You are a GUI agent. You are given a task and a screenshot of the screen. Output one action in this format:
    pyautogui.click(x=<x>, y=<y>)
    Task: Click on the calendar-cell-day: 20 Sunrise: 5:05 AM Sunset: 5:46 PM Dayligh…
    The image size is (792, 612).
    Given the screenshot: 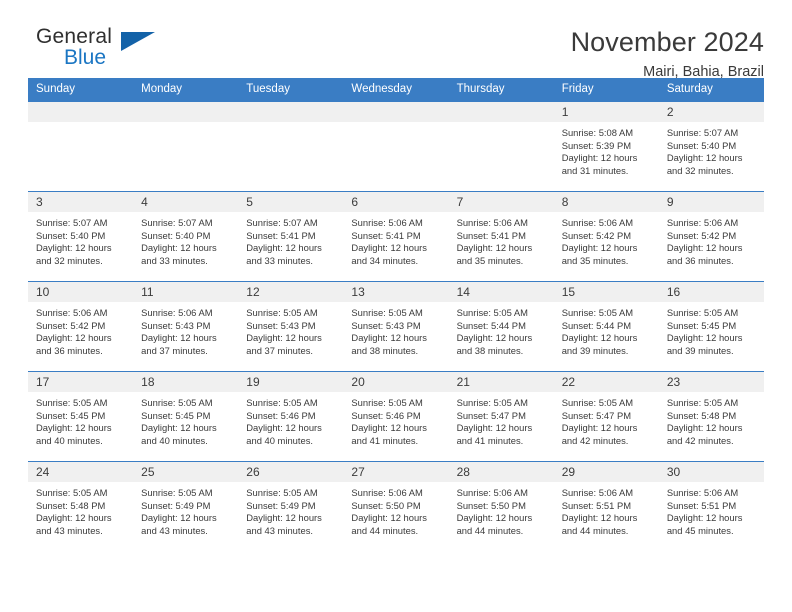 What is the action you would take?
    pyautogui.click(x=396, y=416)
    